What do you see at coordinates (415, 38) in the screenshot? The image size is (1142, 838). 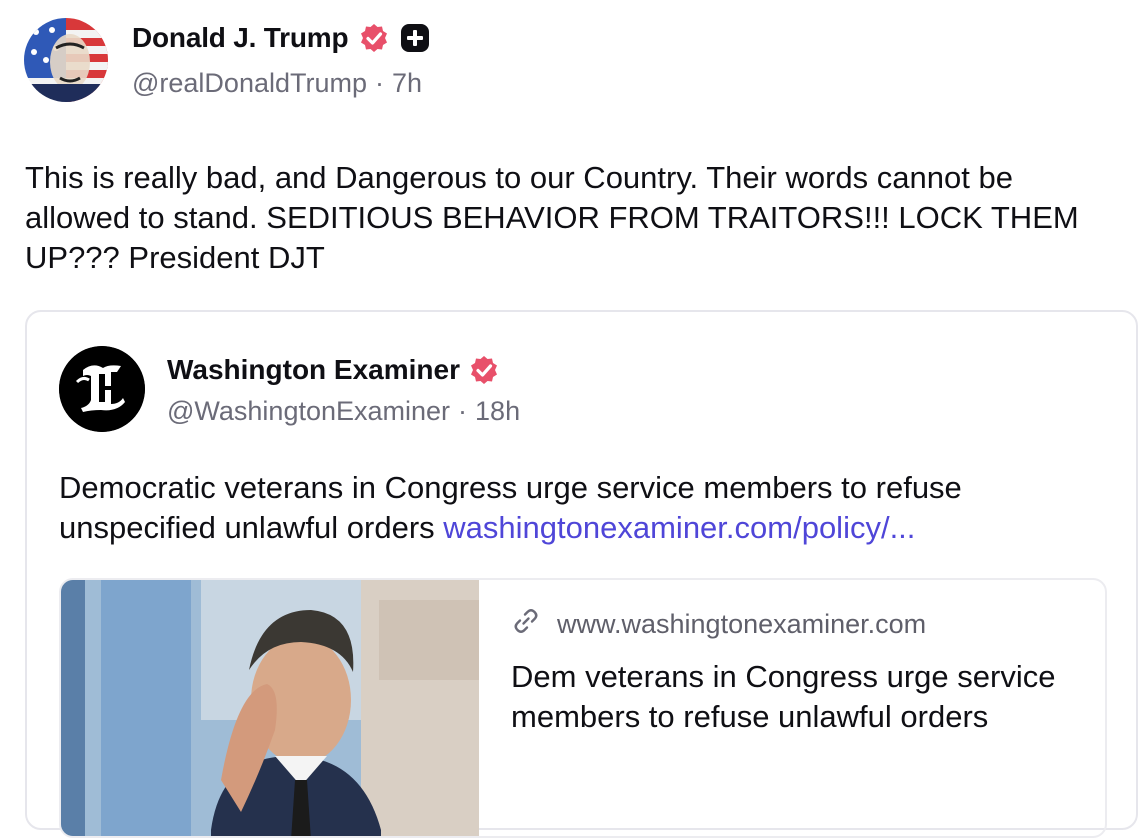 I see `plus-badge-icon` at bounding box center [415, 38].